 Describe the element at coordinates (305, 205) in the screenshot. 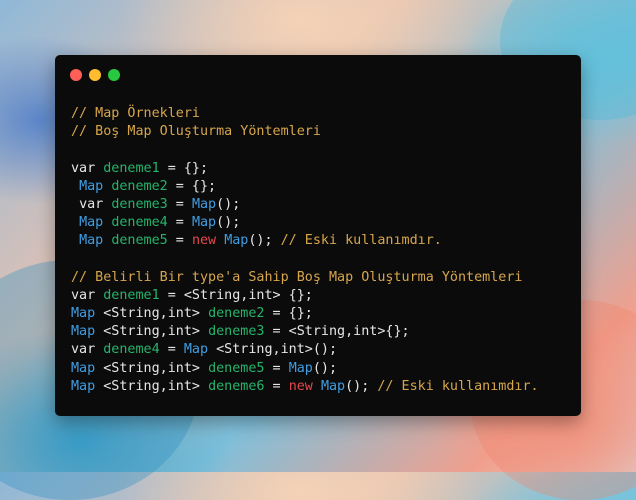

I see `code-line: var deneme3 = Map();` at that location.